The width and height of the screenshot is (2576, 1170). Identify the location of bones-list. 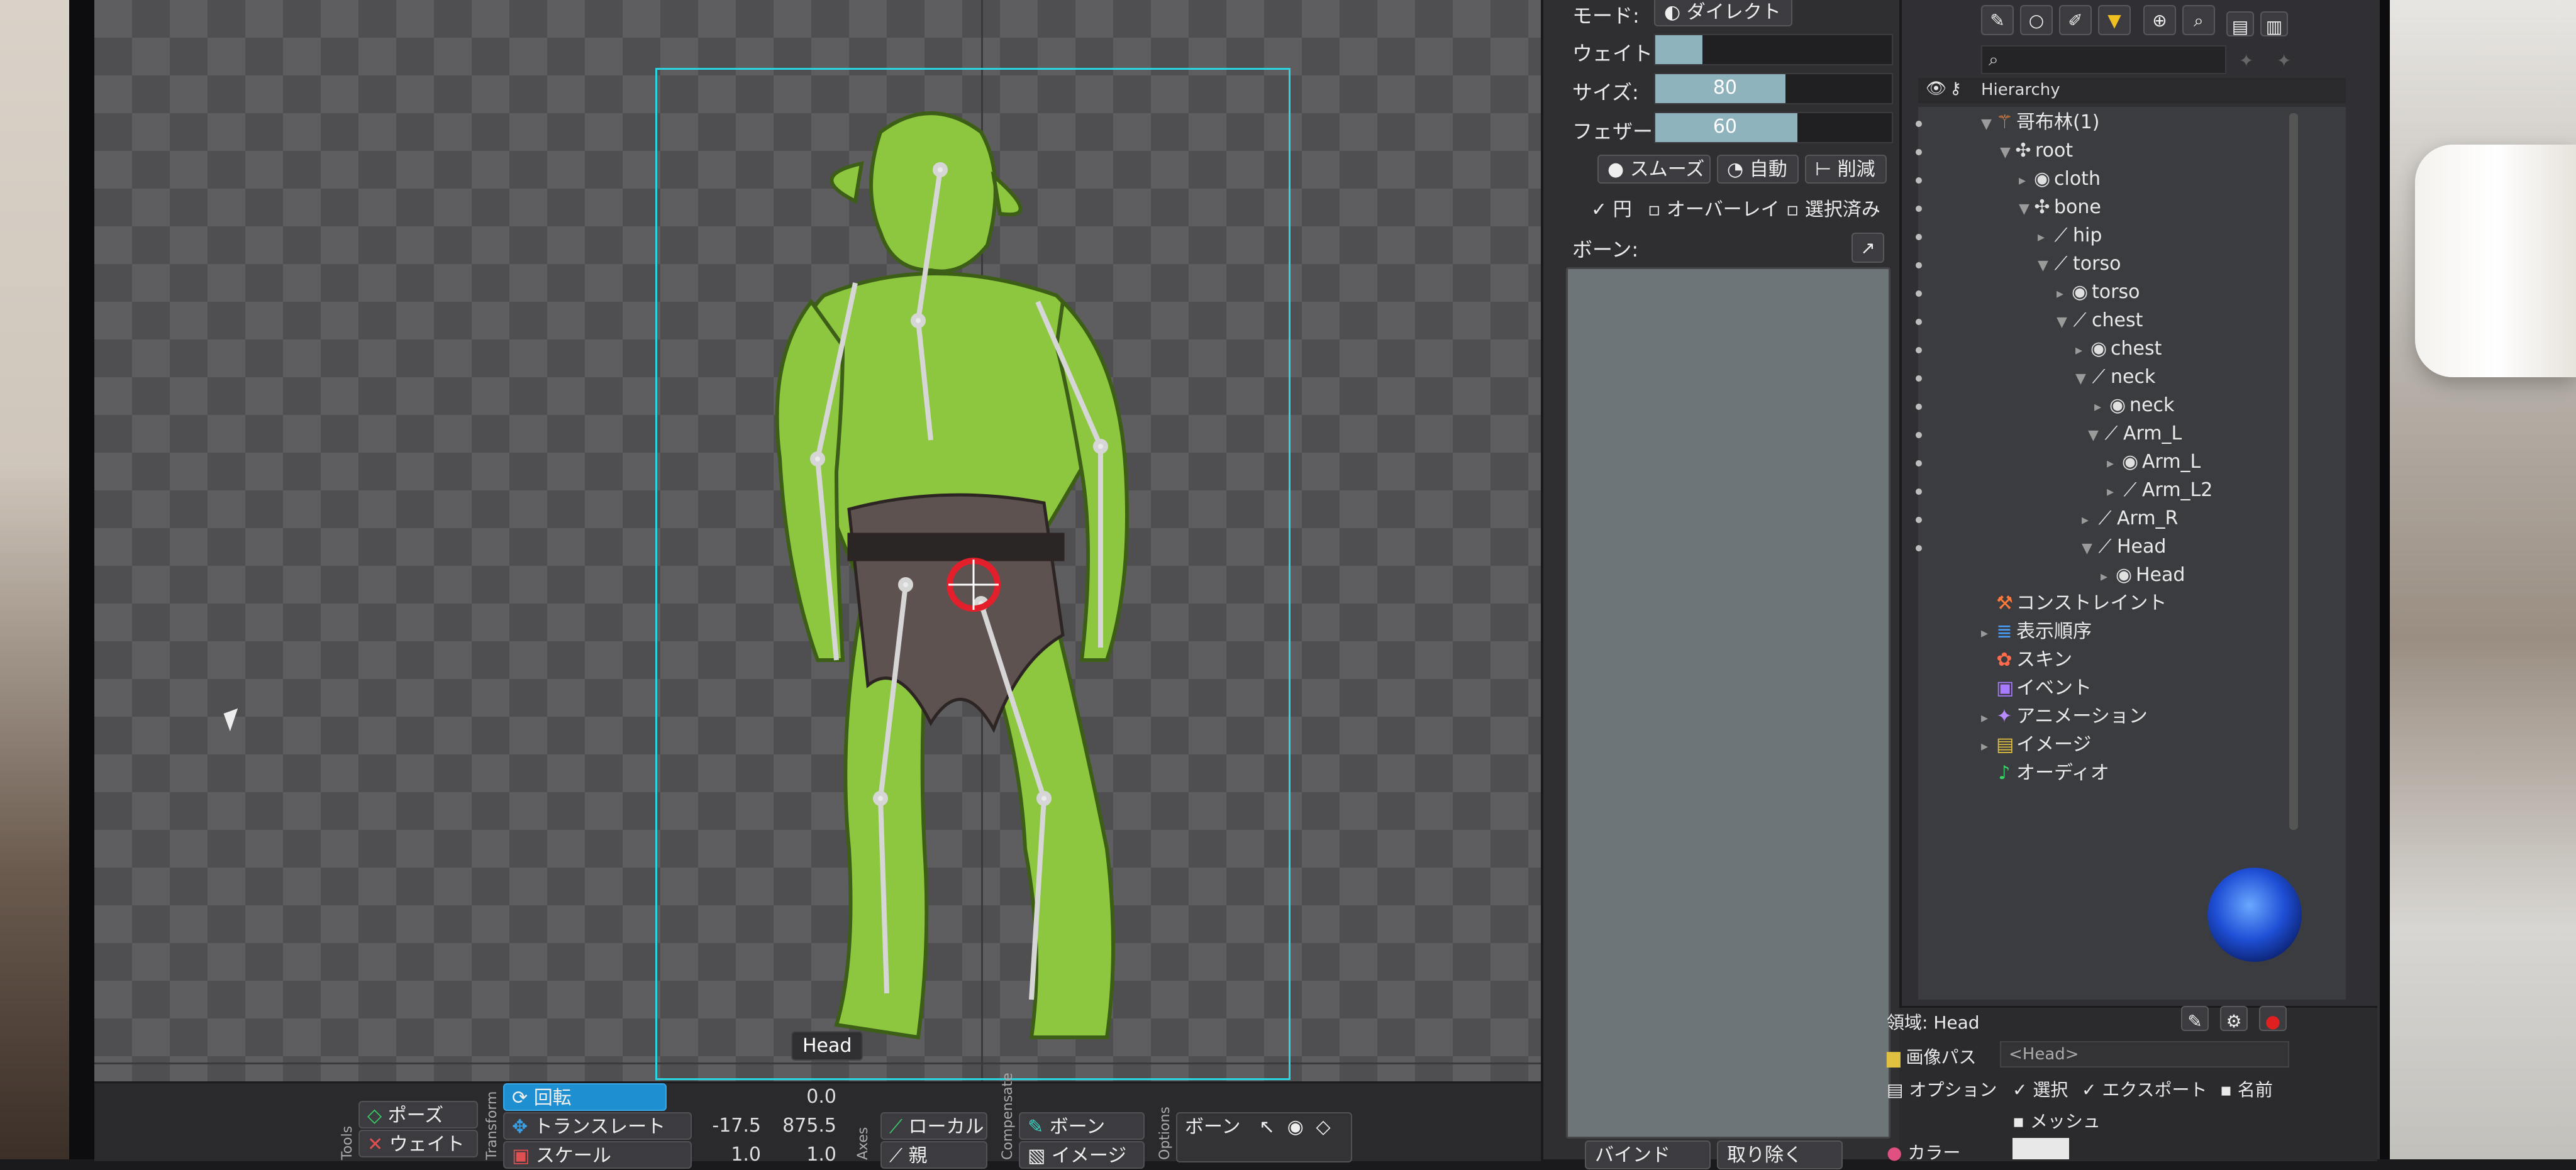
(1728, 703).